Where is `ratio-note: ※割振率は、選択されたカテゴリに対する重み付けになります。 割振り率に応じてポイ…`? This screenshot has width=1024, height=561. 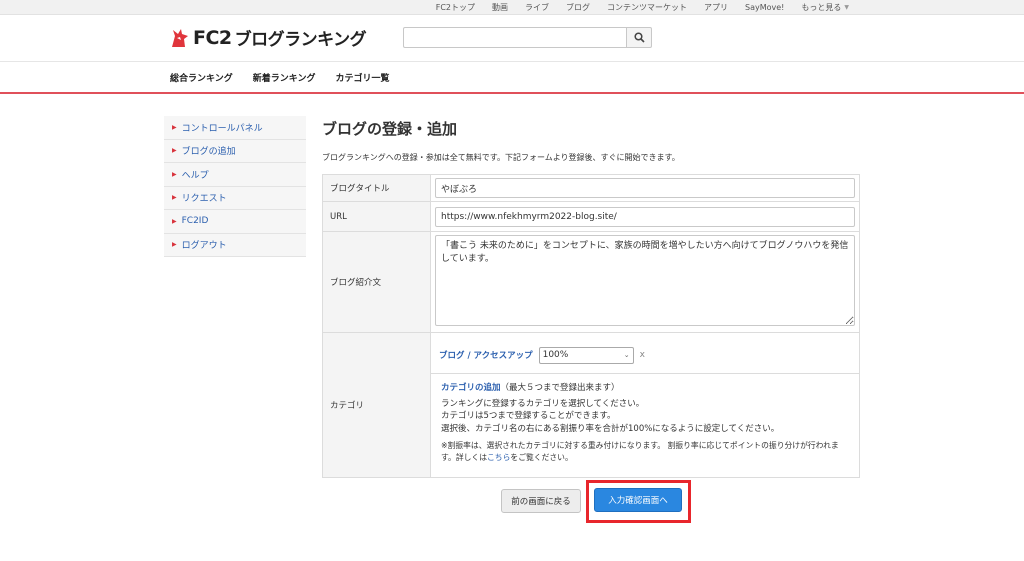
ratio-note: ※割振率は、選択されたカテゴリに対する重み付けになります。 割振り率に応じてポイ… is located at coordinates (646, 452).